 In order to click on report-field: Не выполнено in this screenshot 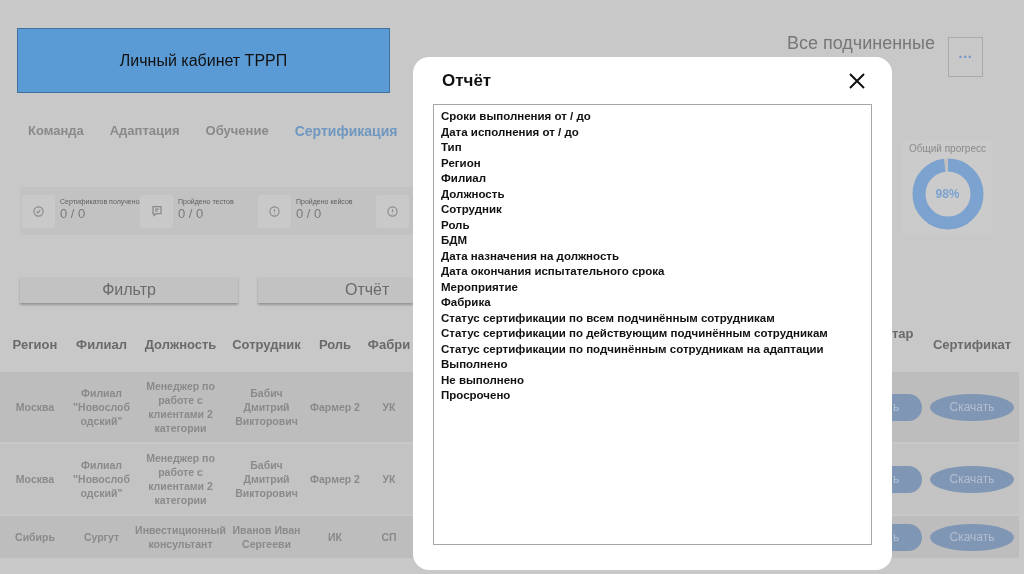, I will do `click(483, 380)`.